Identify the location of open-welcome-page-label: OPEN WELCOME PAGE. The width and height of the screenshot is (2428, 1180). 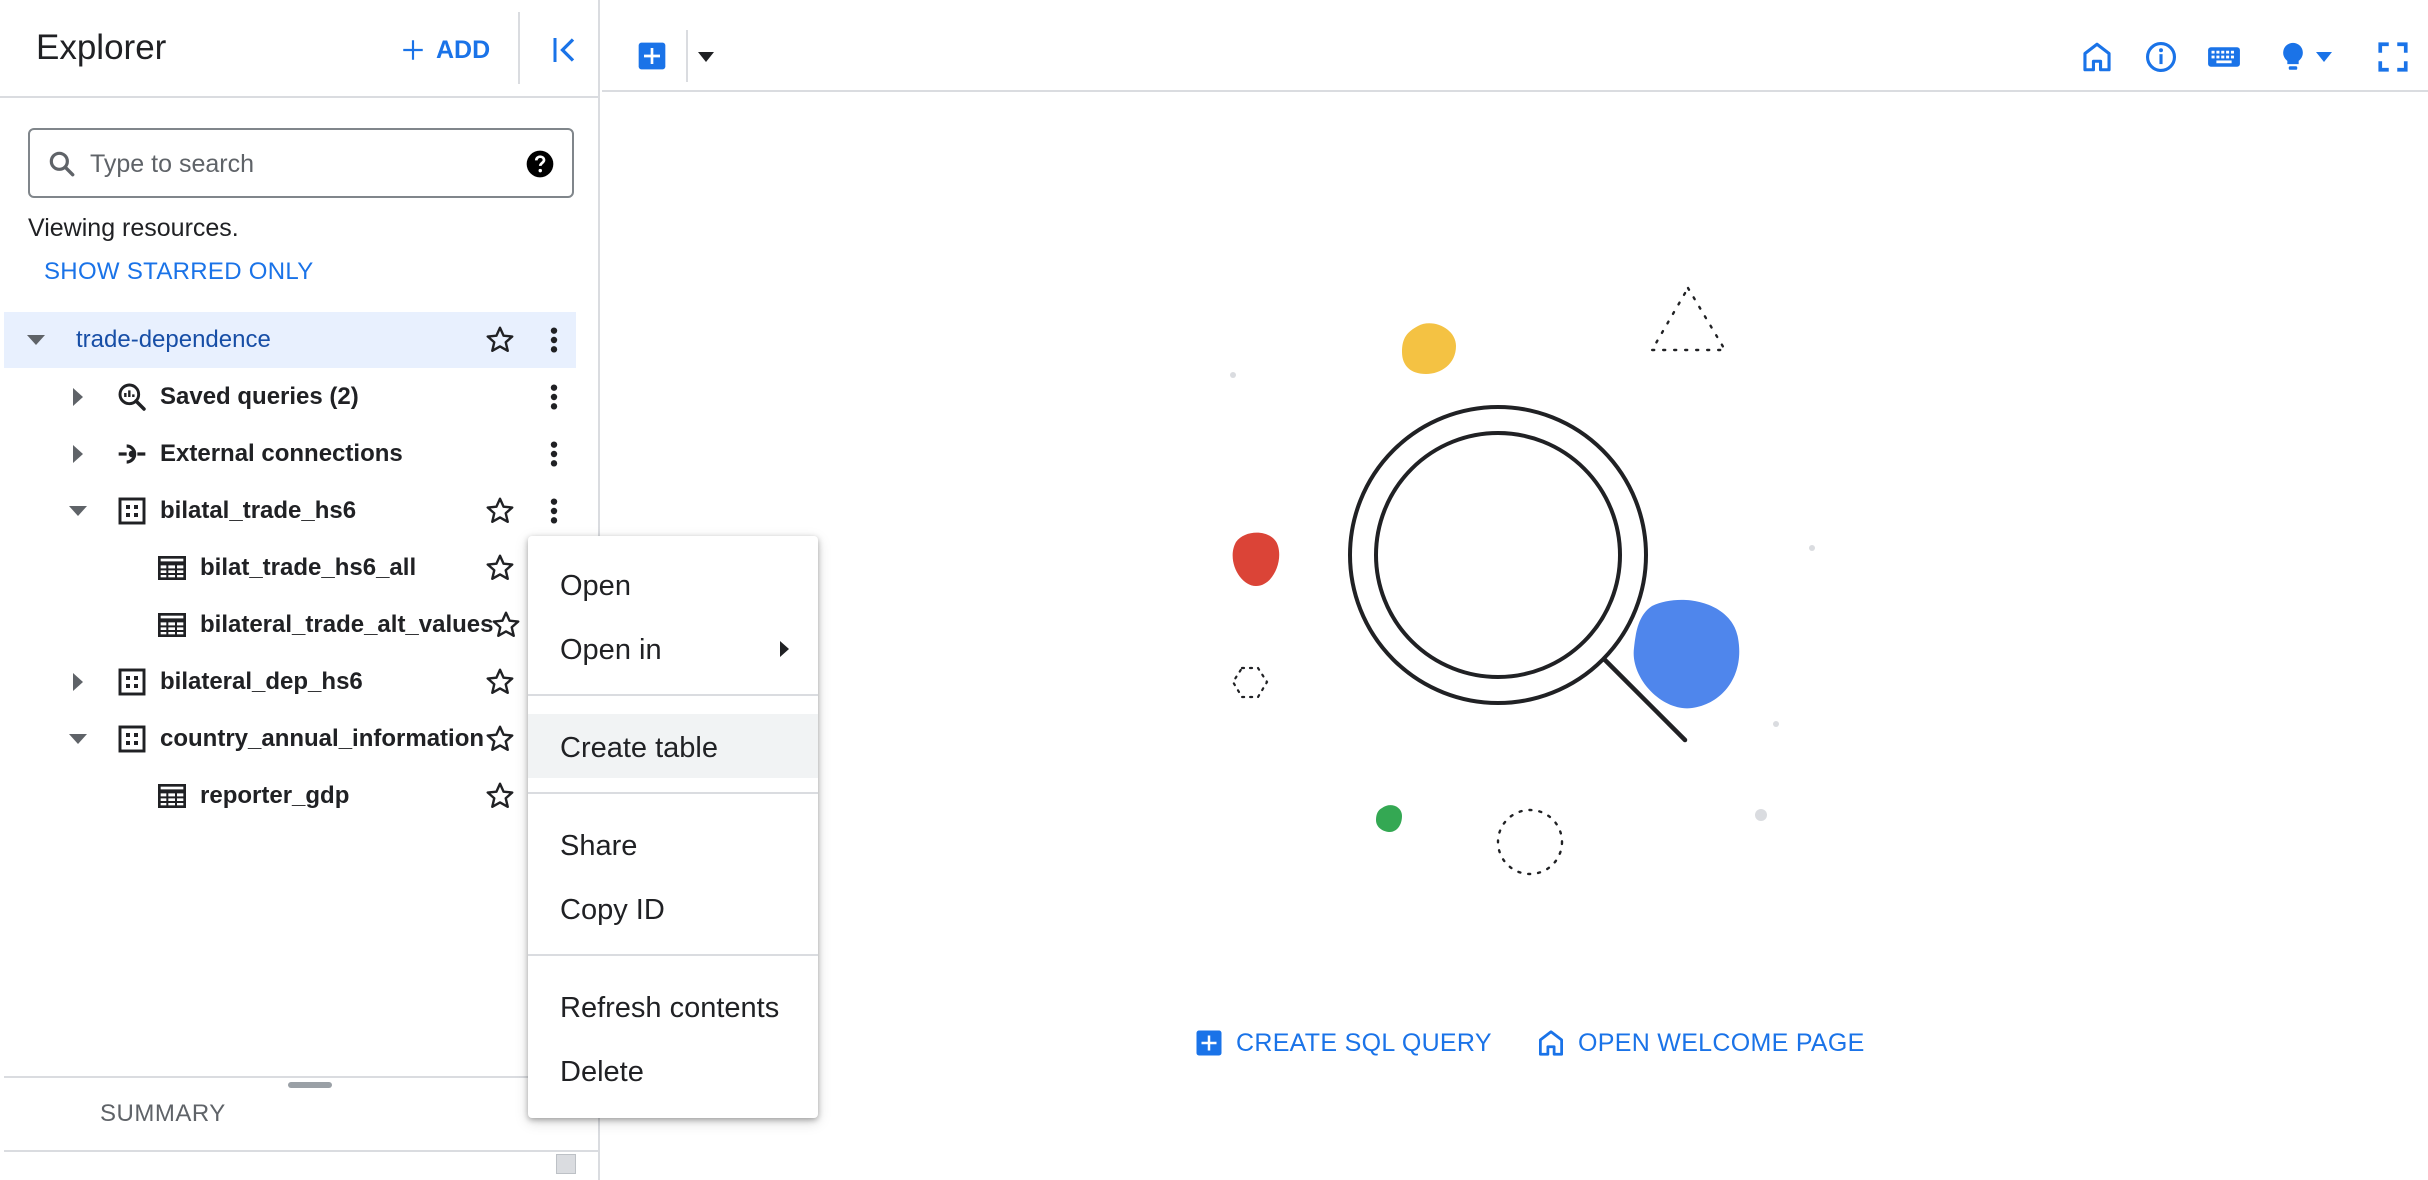
(1721, 1042).